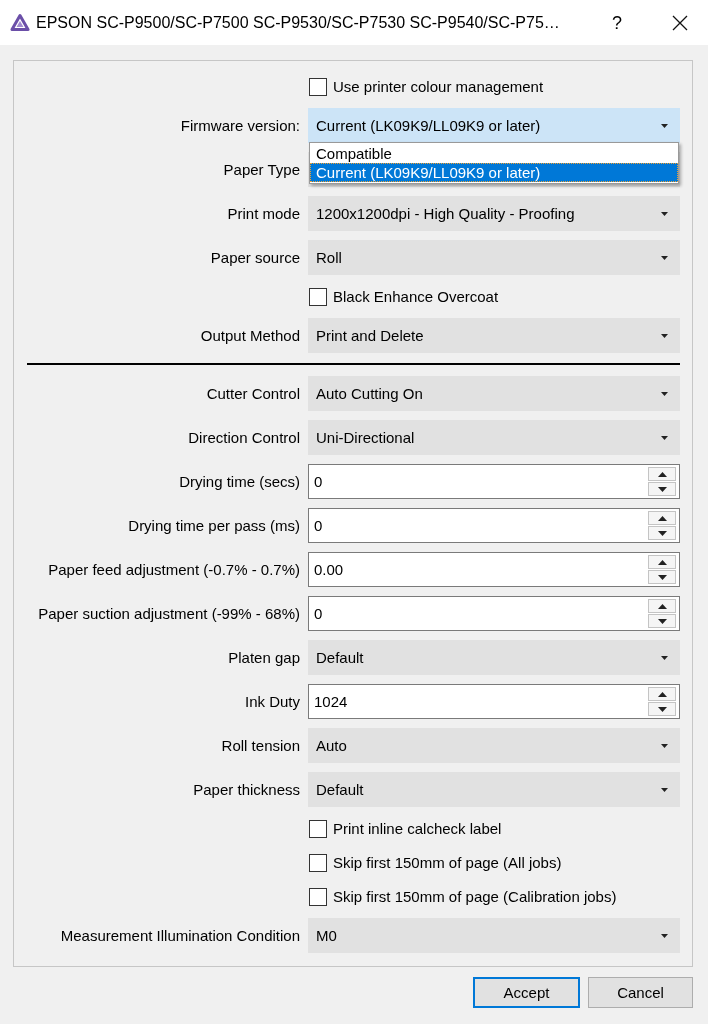 This screenshot has height=1024, width=708. I want to click on field-label: Firmware version:, so click(240, 125).